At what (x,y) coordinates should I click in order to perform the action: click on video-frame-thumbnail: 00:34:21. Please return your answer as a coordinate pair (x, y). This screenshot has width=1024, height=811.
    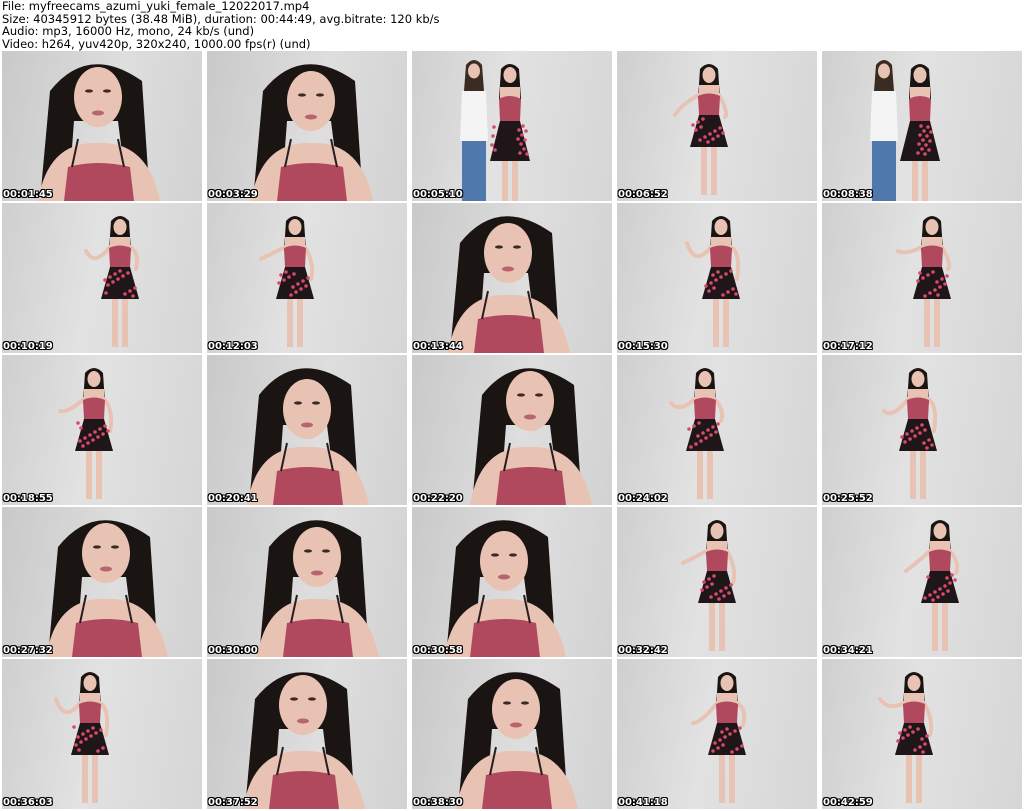
    Looking at the image, I should click on (922, 582).